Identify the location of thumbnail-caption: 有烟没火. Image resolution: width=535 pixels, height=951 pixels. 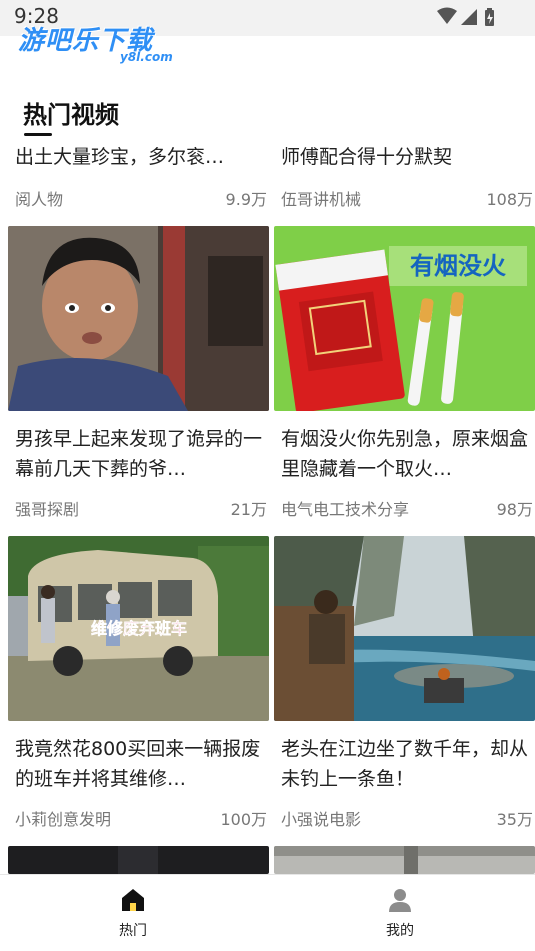
(458, 266).